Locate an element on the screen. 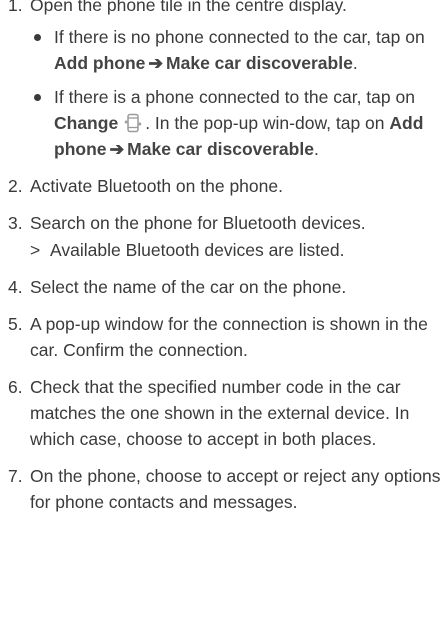 This screenshot has width=445, height=620. bullet-text: . In the pop-up win-dow, tap on is located at coordinates (267, 123).